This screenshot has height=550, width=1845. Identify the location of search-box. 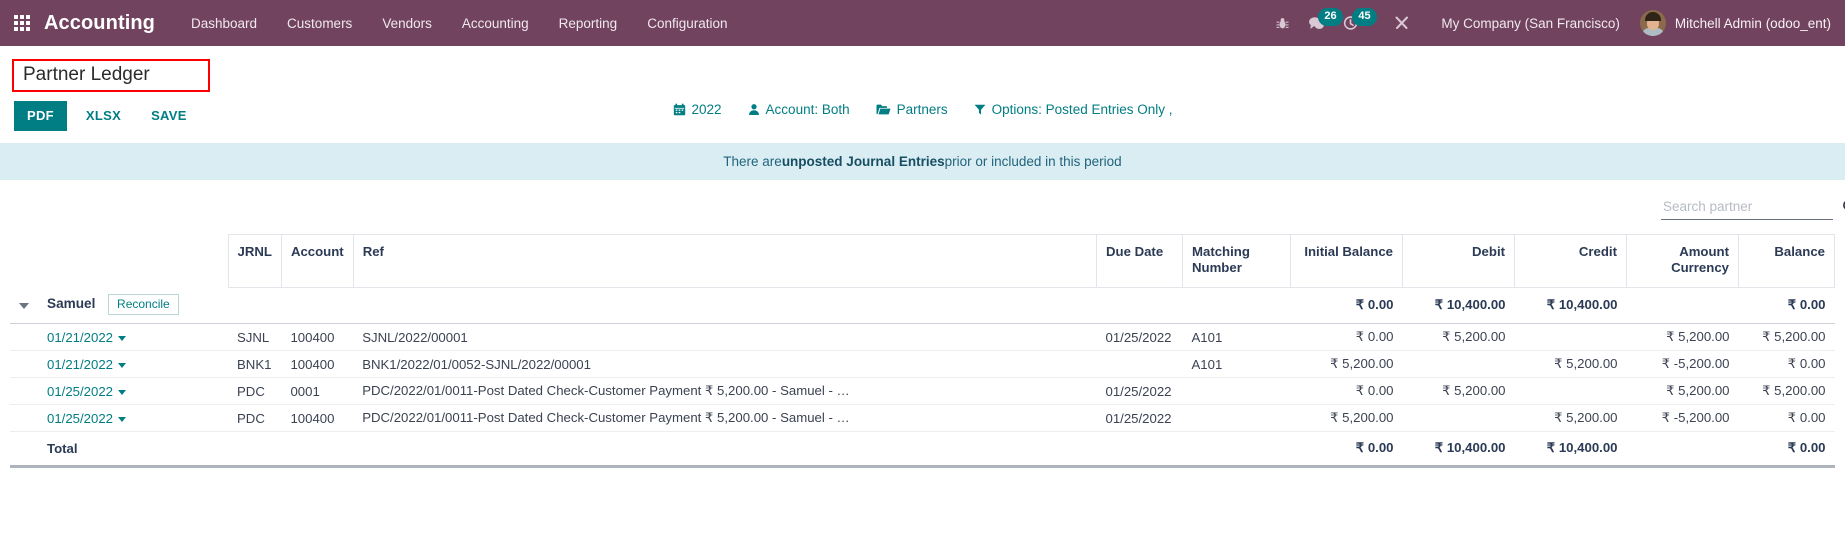
(1753, 208).